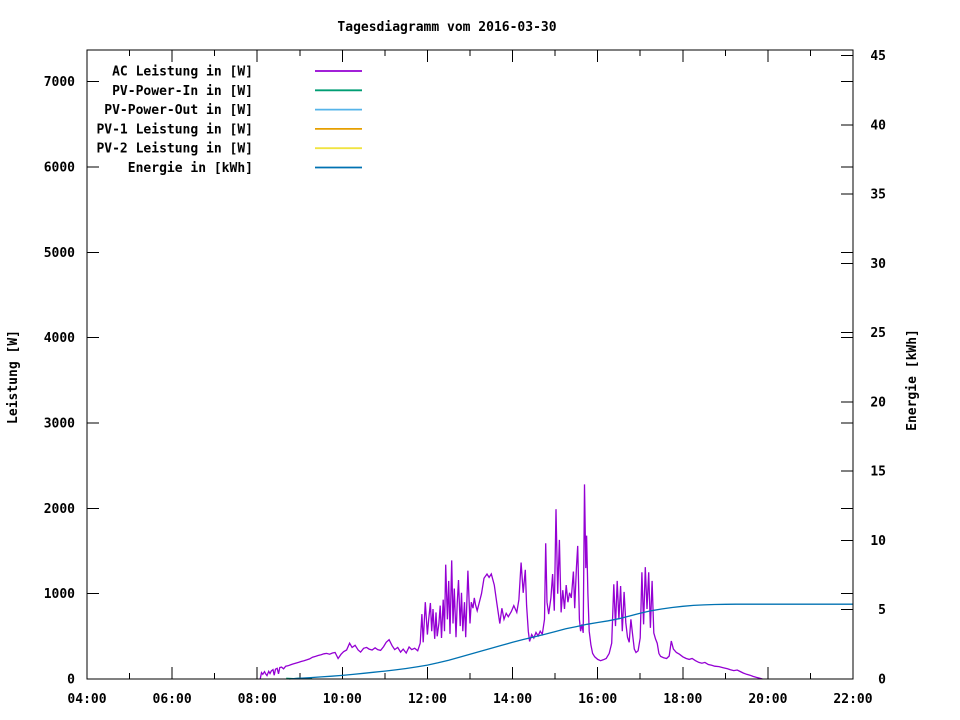 The image size is (960, 720). I want to click on y-right-tick-label: 15, so click(878, 472).